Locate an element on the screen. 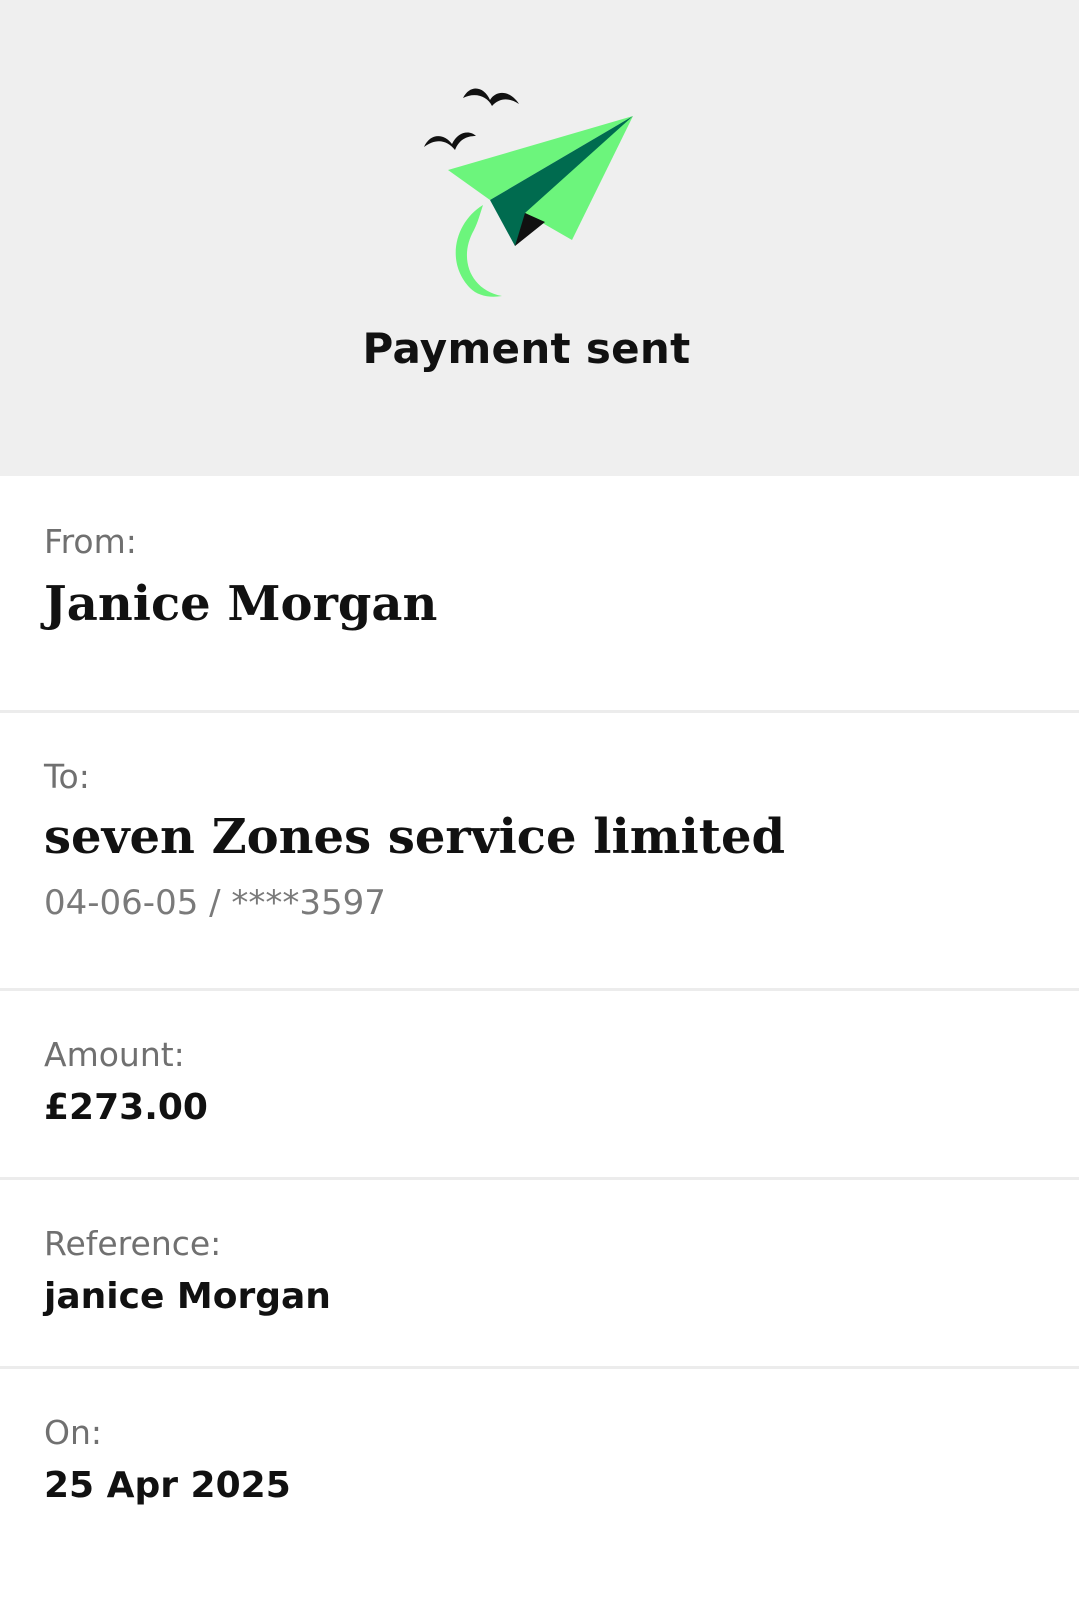 The height and width of the screenshot is (1600, 1079). reference-row: Reference: janice Morgan is located at coordinates (539, 1273).